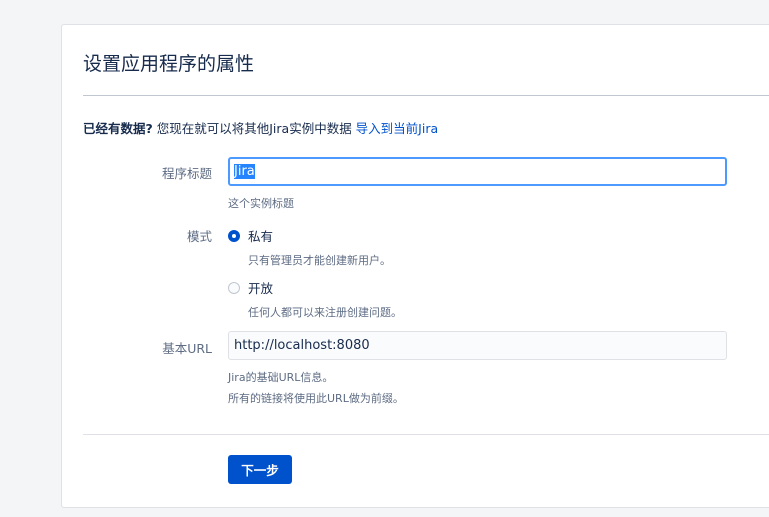 The image size is (769, 517). What do you see at coordinates (186, 173) in the screenshot?
I see `app-title-label: 程序标题` at bounding box center [186, 173].